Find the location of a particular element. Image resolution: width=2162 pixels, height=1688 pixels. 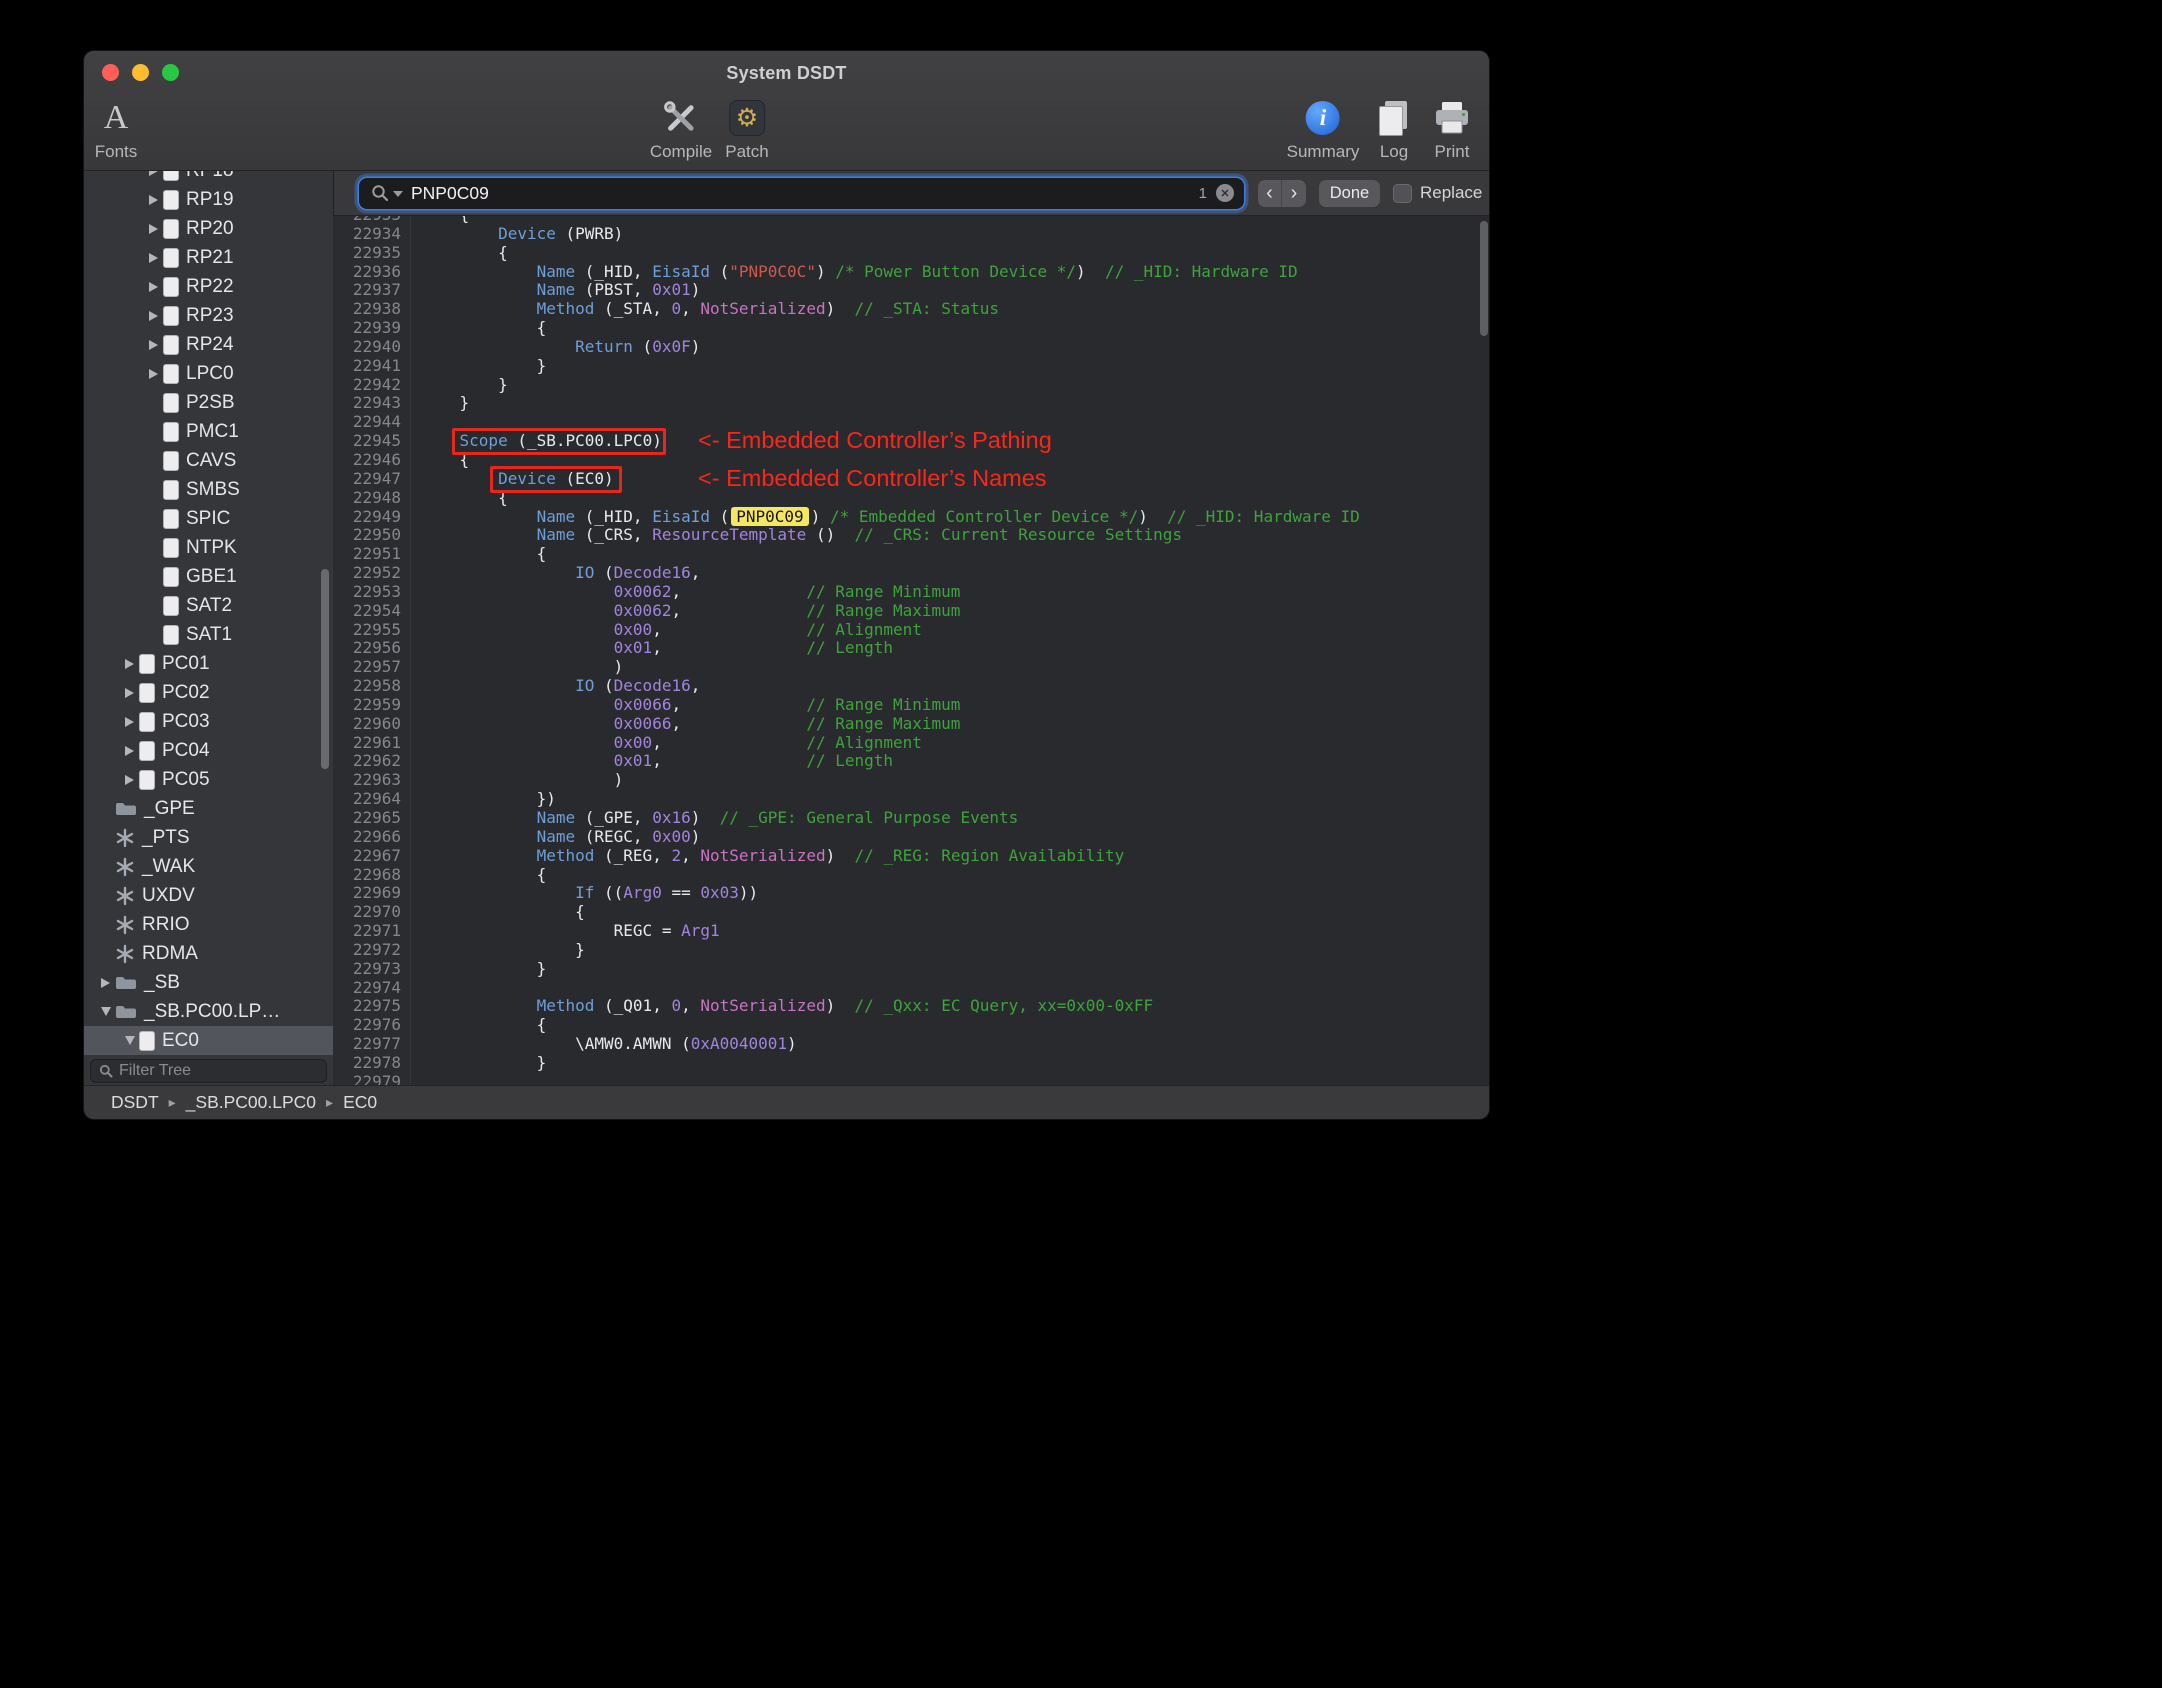

code-line: 22962 0x01, // Length is located at coordinates (911, 761).